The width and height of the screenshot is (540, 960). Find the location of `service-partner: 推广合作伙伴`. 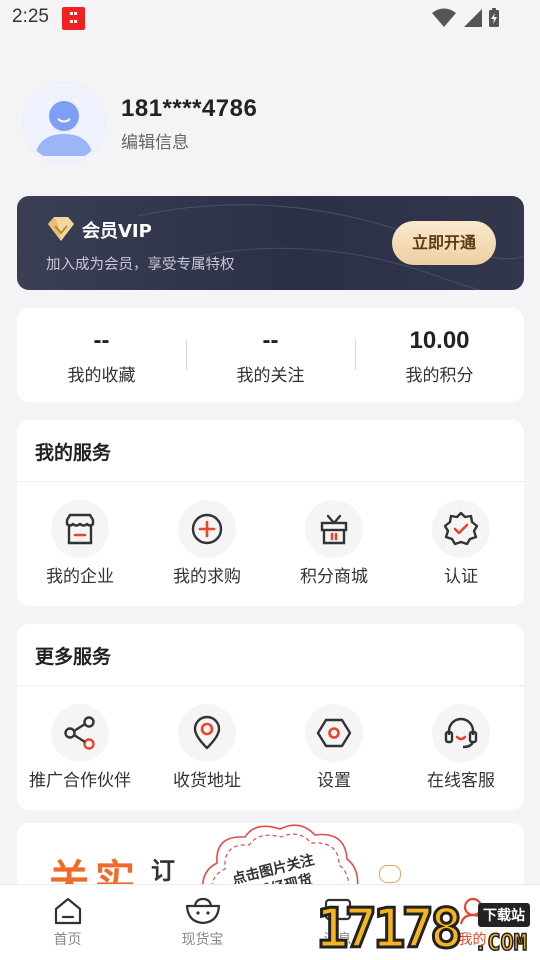

service-partner: 推广合作伙伴 is located at coordinates (80, 747).